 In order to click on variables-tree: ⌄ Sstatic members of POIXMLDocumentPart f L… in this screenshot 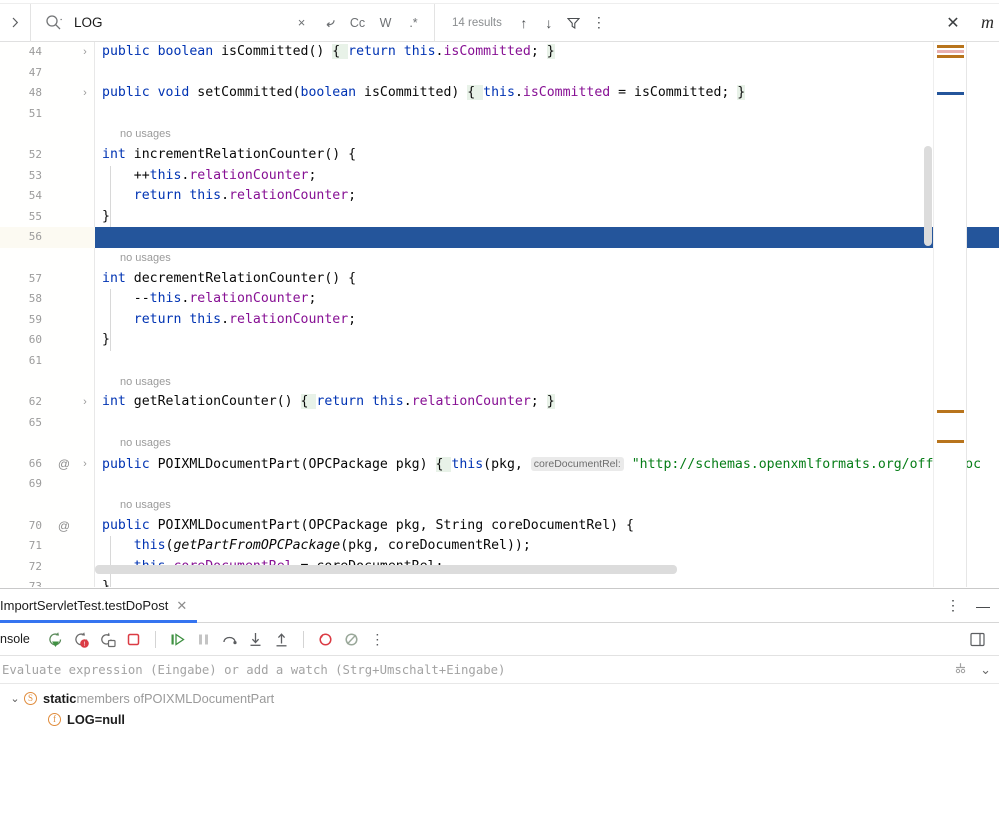, I will do `click(499, 707)`.